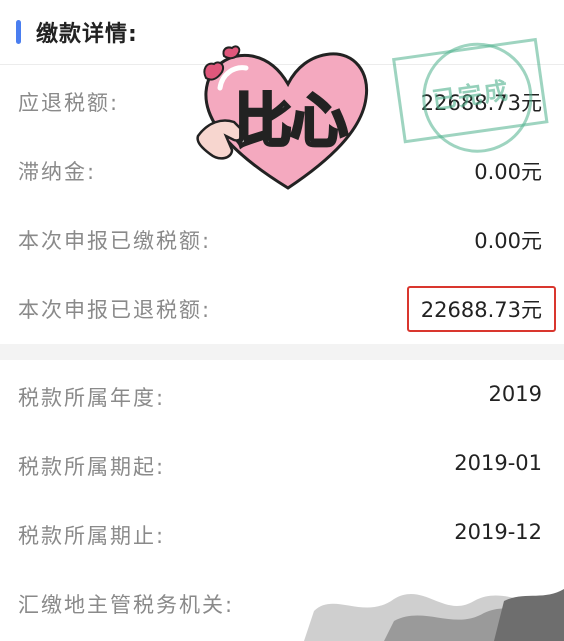  What do you see at coordinates (87, 34) in the screenshot?
I see `page-title: 缴款详情:` at bounding box center [87, 34].